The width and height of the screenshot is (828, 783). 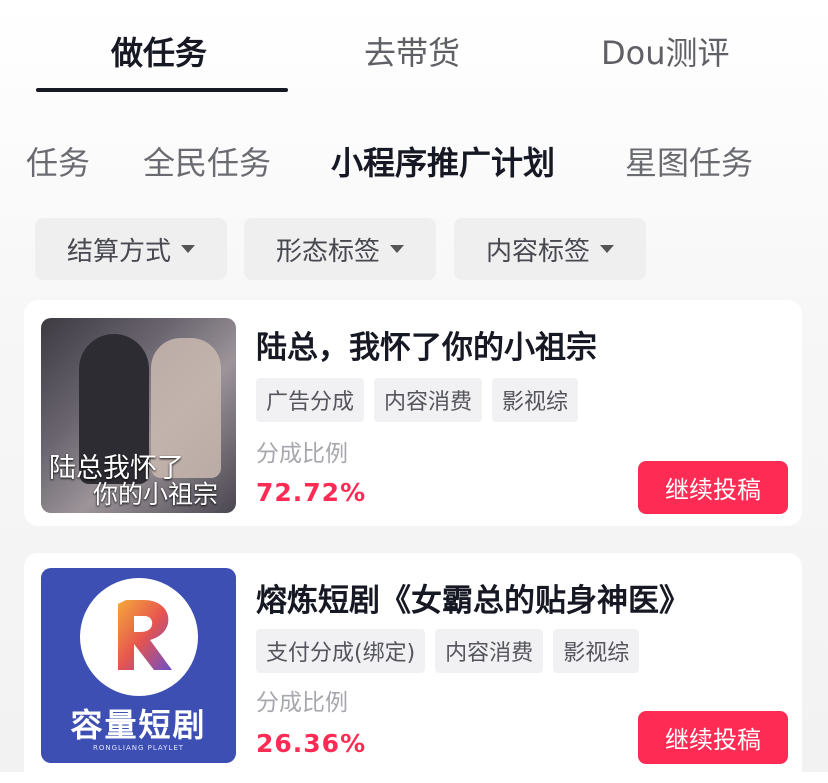 What do you see at coordinates (412, 51) in the screenshot?
I see `tab-sell-goods: 去带货` at bounding box center [412, 51].